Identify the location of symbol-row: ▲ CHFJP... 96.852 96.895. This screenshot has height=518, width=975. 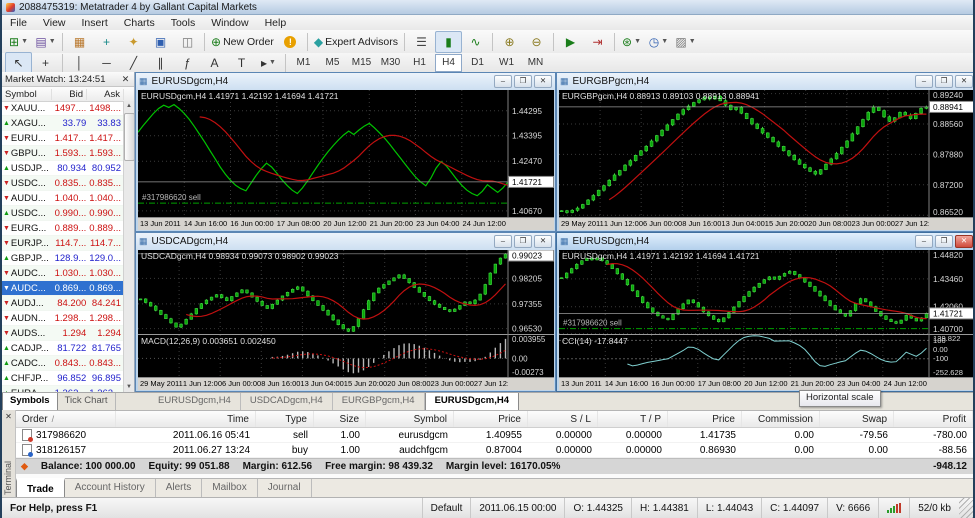
(62, 378).